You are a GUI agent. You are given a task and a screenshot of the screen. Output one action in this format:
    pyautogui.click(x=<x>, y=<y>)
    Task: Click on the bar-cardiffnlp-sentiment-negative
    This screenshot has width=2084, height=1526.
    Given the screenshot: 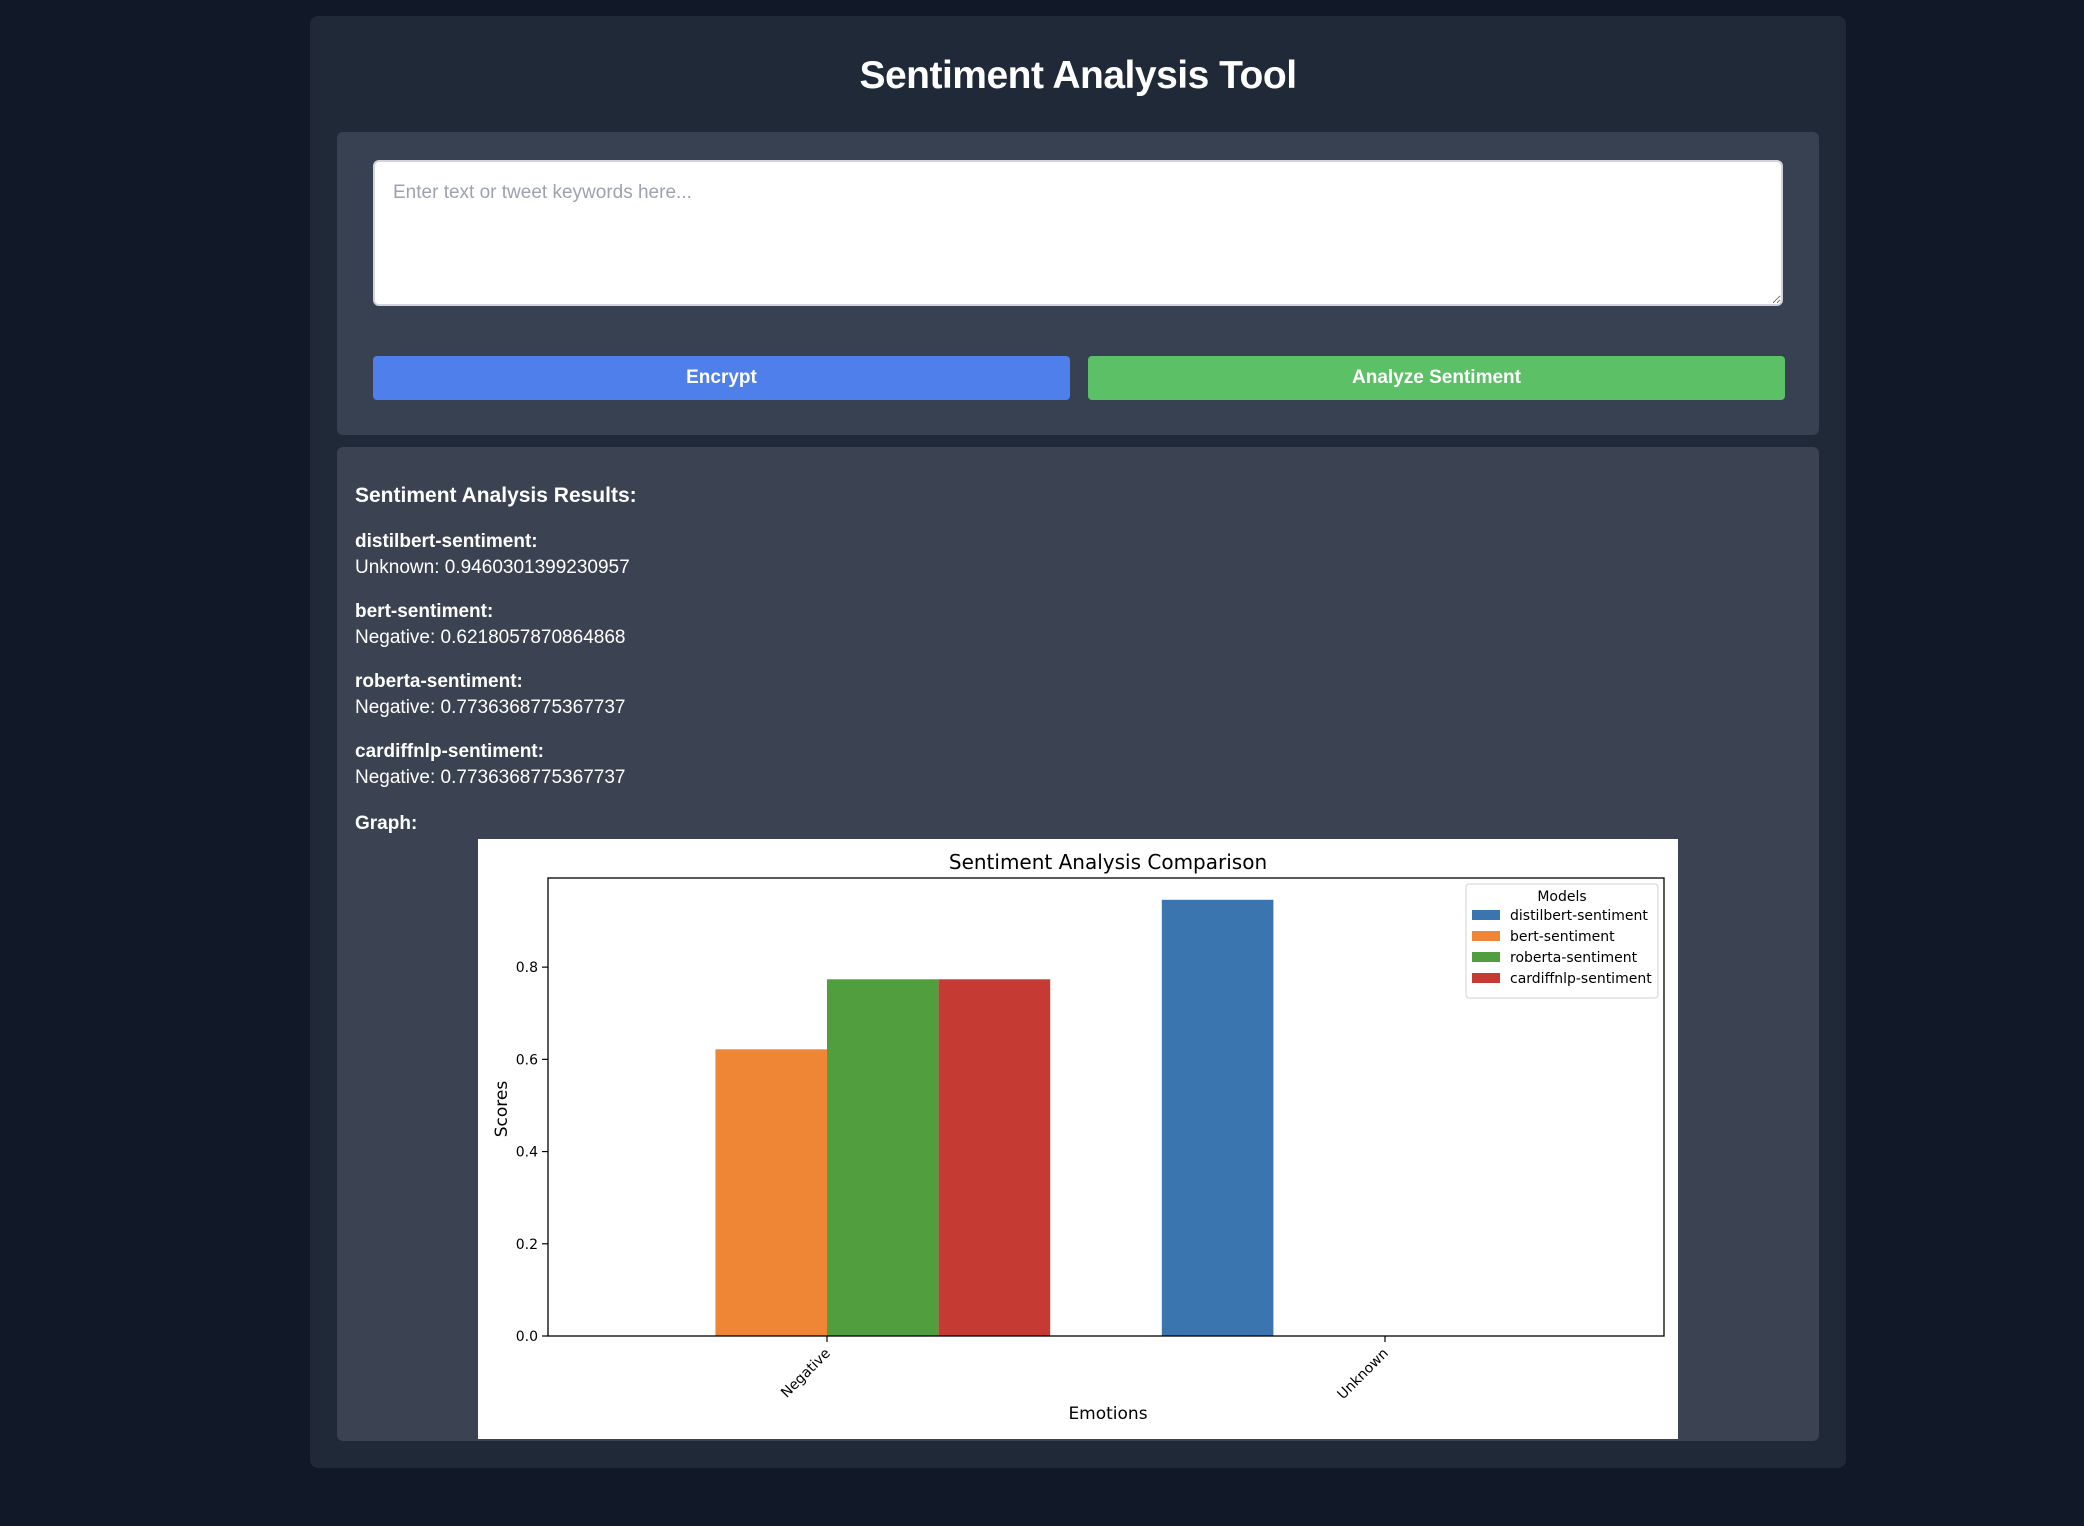 What is the action you would take?
    pyautogui.click(x=994, y=1157)
    